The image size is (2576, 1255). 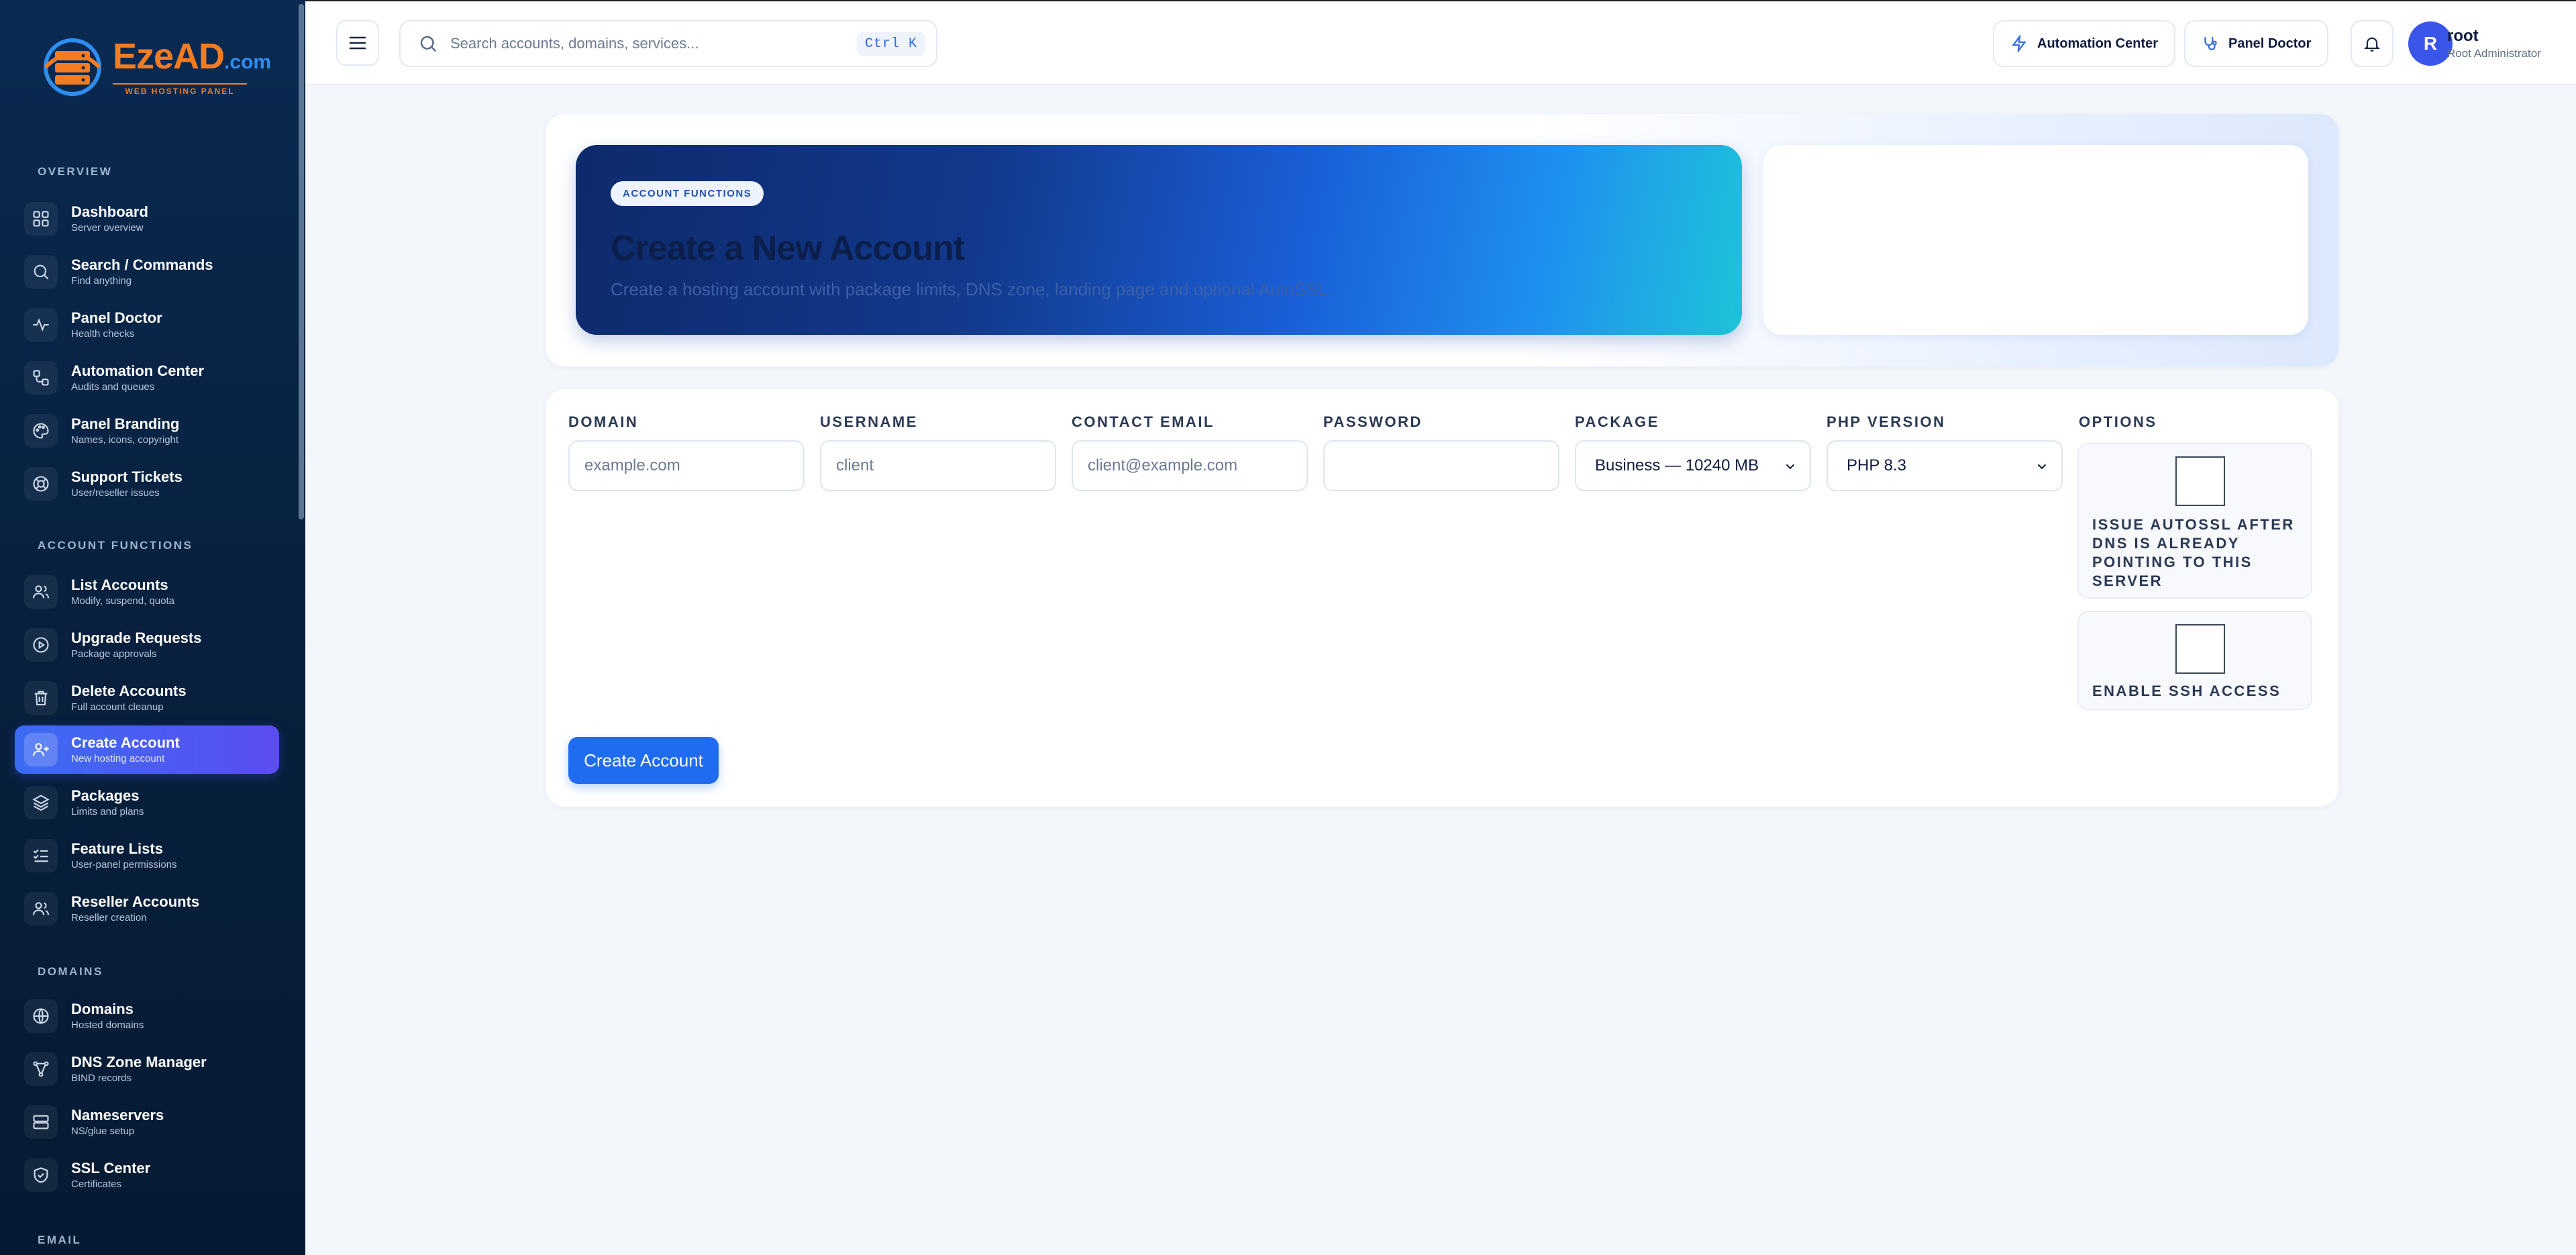 I want to click on sidebar-item-create-account: Create Account New hosting account, so click(x=147, y=750).